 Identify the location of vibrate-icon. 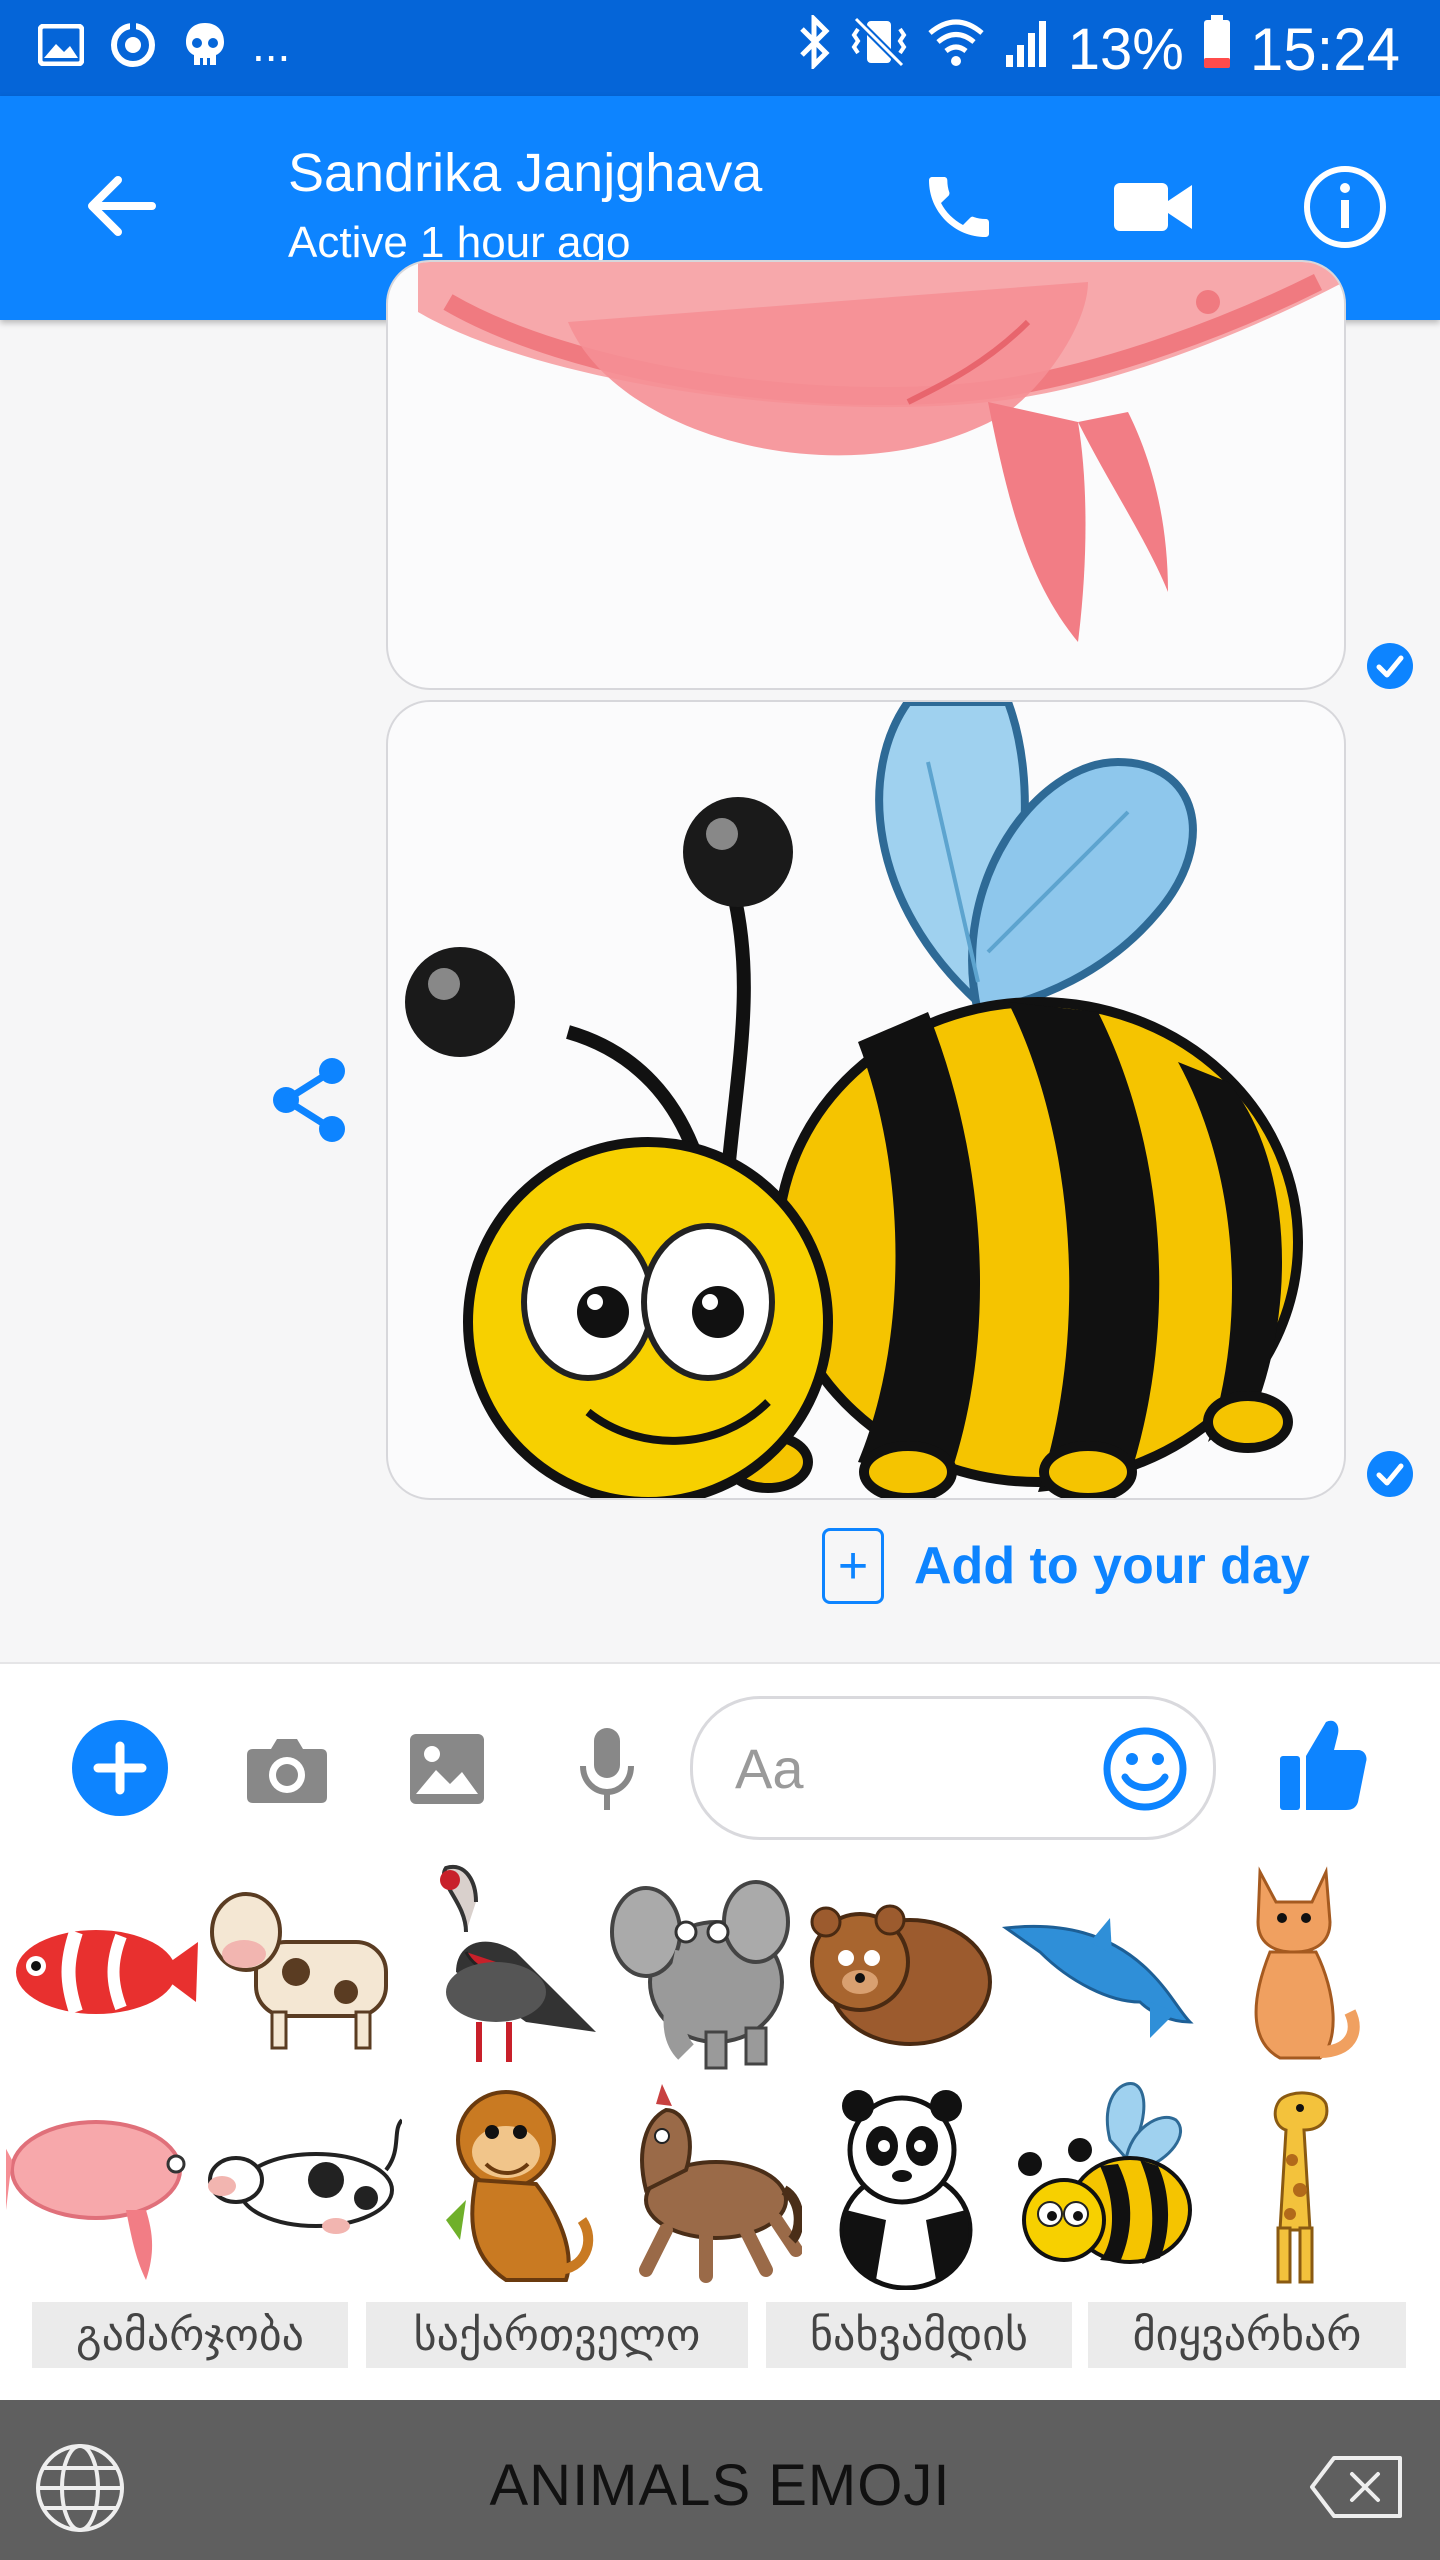
(879, 49).